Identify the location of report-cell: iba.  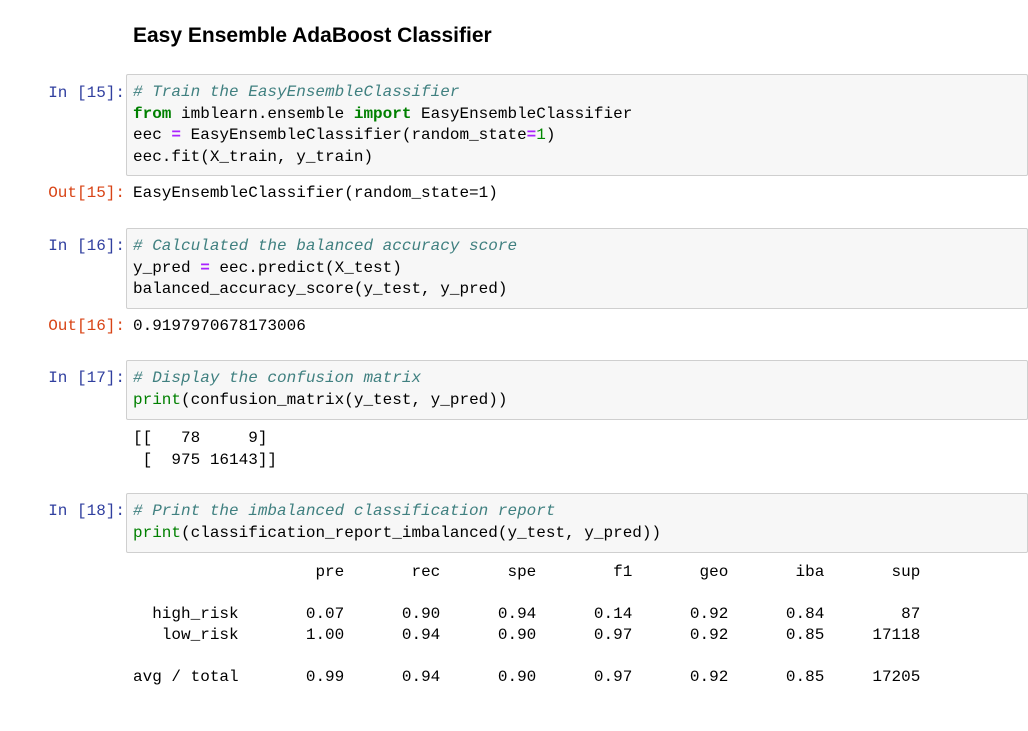
(776, 572).